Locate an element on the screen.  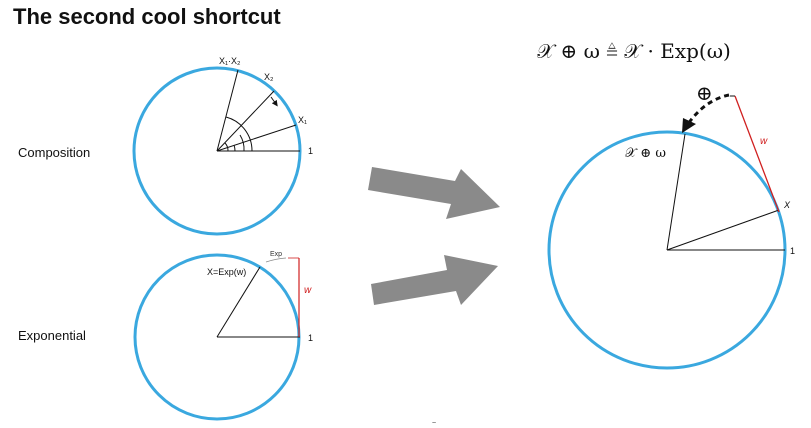
footer-glyph: ~ is located at coordinates (434, 423).